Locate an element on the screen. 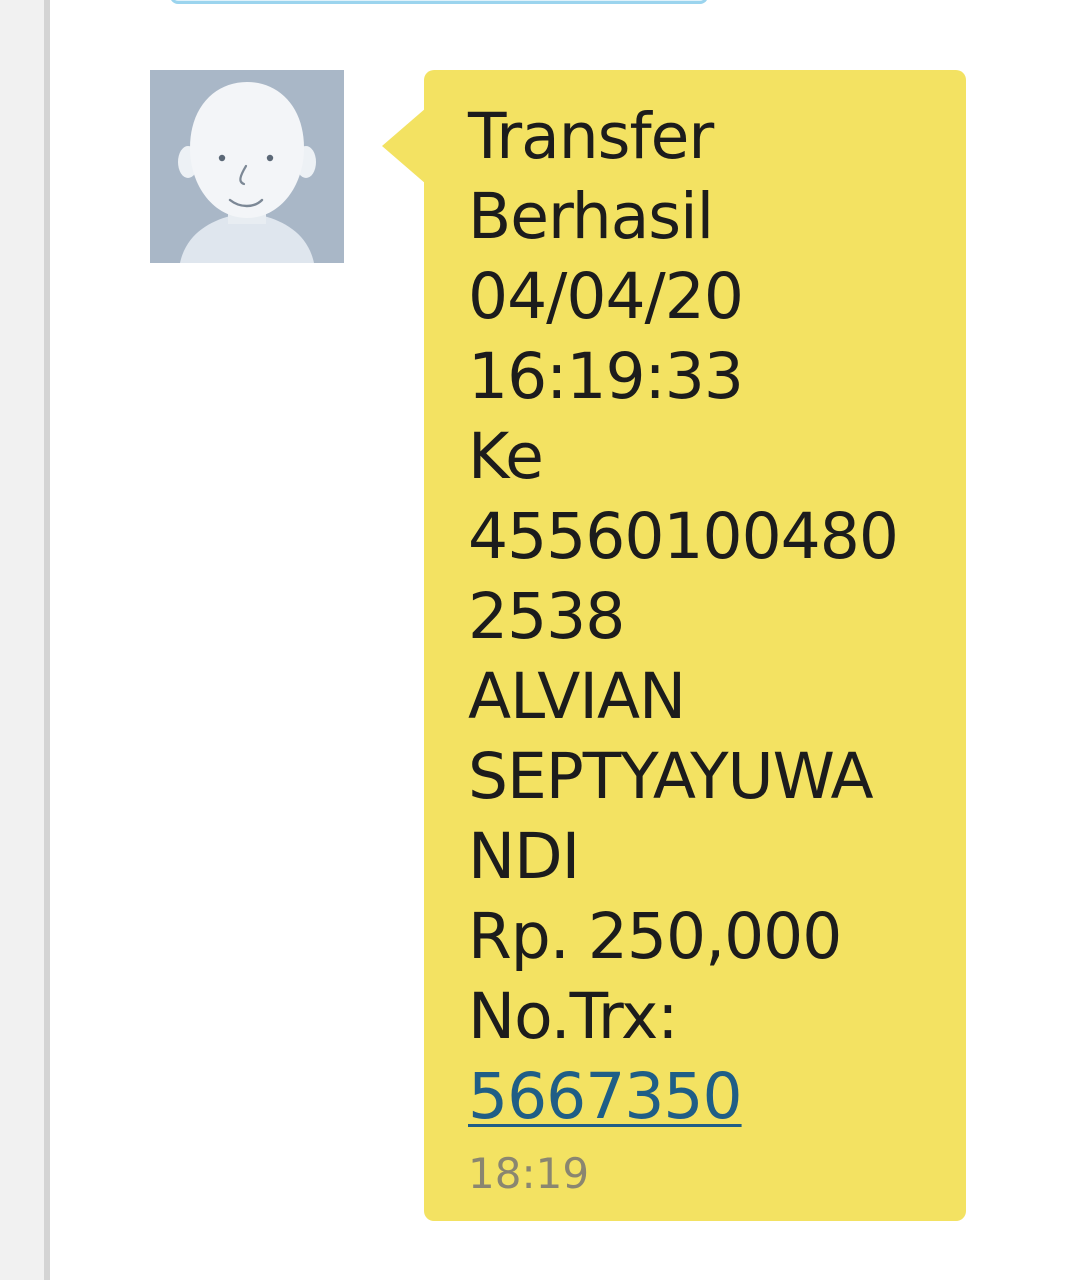  message-line: ALVIAN is located at coordinates (577, 696).